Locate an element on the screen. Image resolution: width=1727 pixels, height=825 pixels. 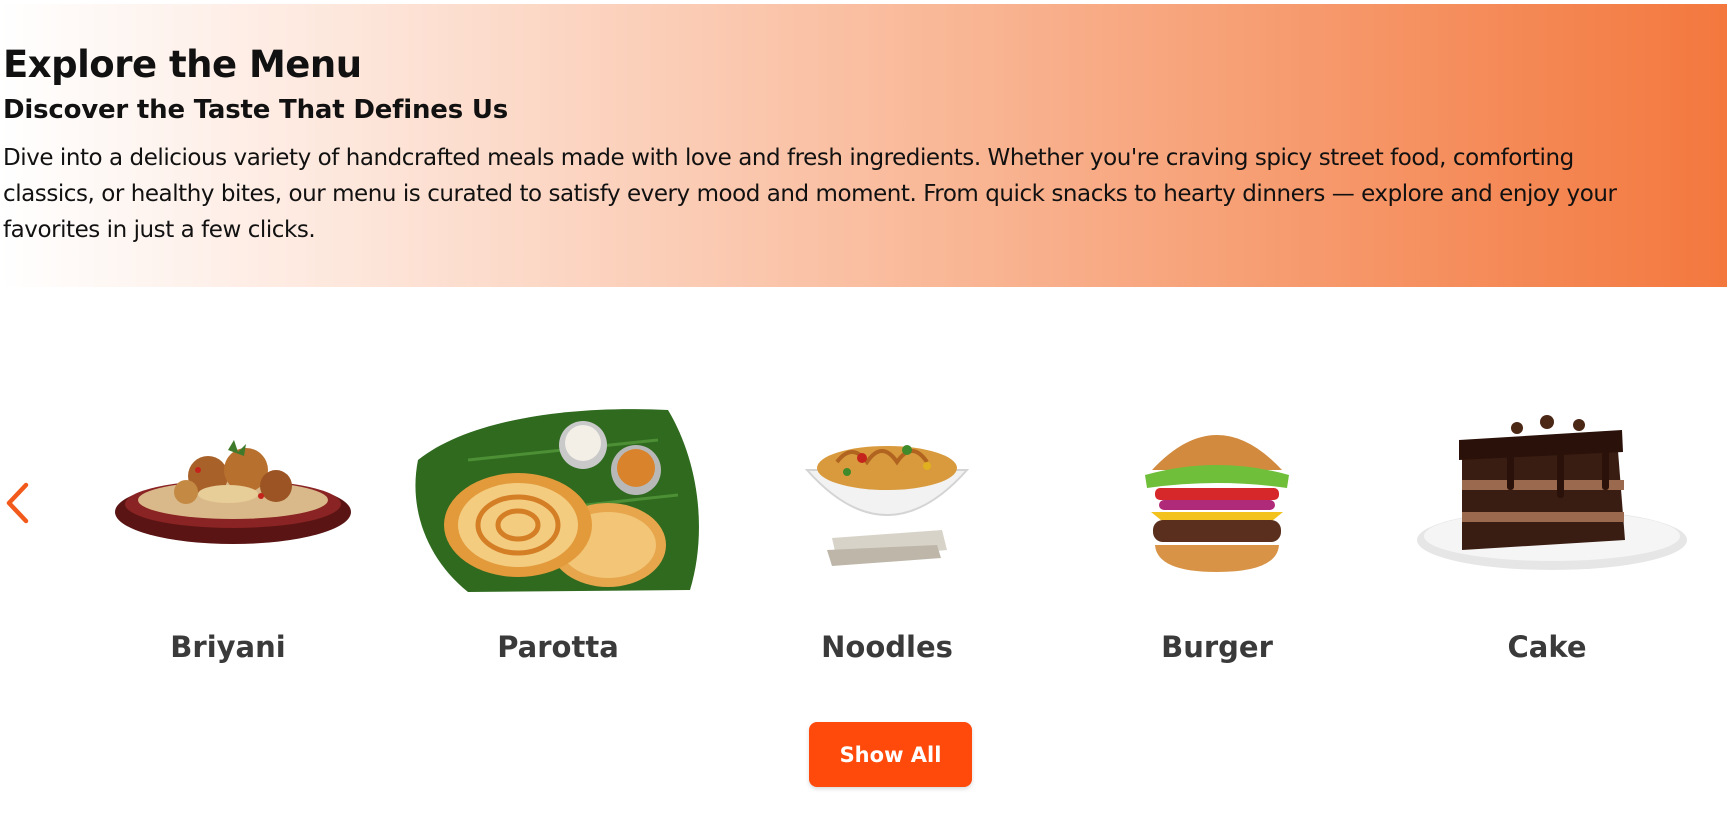
menu-item-noodles: Noodles is located at coordinates (887, 545).